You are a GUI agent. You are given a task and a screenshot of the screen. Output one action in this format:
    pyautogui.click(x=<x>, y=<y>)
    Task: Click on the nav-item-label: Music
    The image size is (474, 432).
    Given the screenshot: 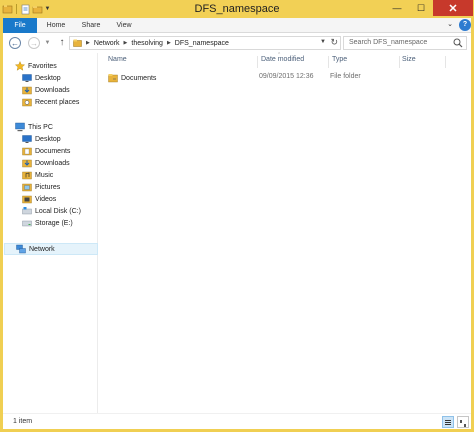 What is the action you would take?
    pyautogui.click(x=44, y=175)
    